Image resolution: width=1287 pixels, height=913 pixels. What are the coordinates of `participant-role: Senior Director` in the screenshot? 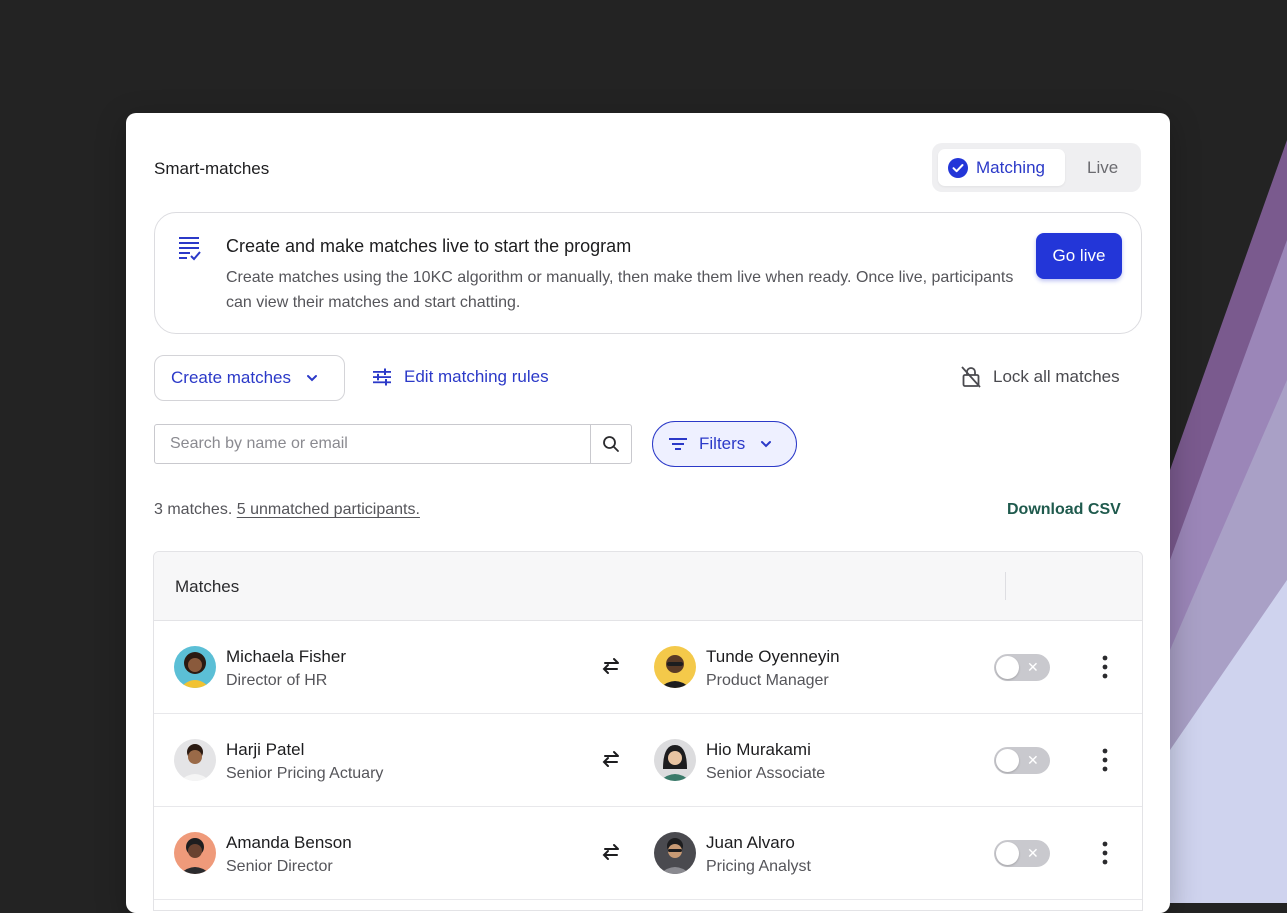 It's located at (279, 866).